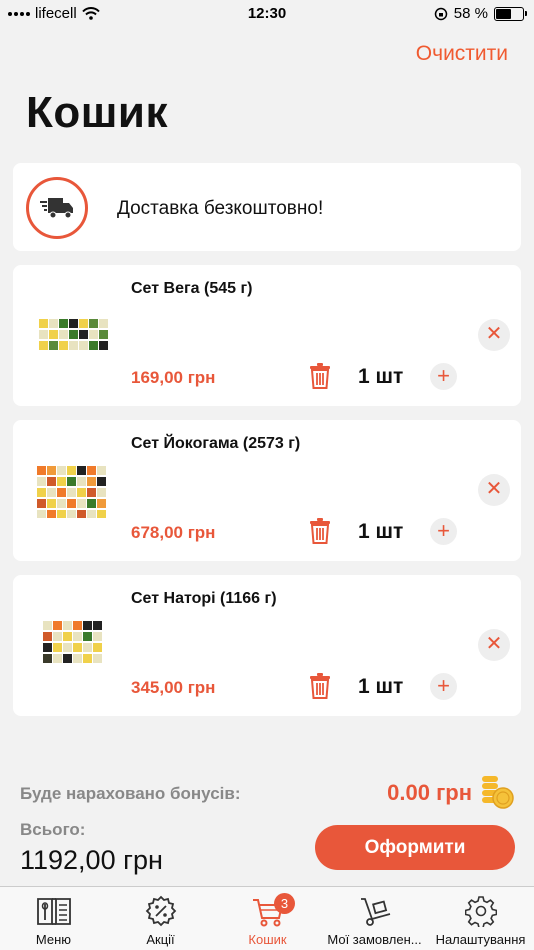 The width and height of the screenshot is (534, 950). Describe the element at coordinates (267, 645) in the screenshot. I see `cart-item: Сет Наторі (1166 г) 345,00 грн 1 шт + ✕` at that location.